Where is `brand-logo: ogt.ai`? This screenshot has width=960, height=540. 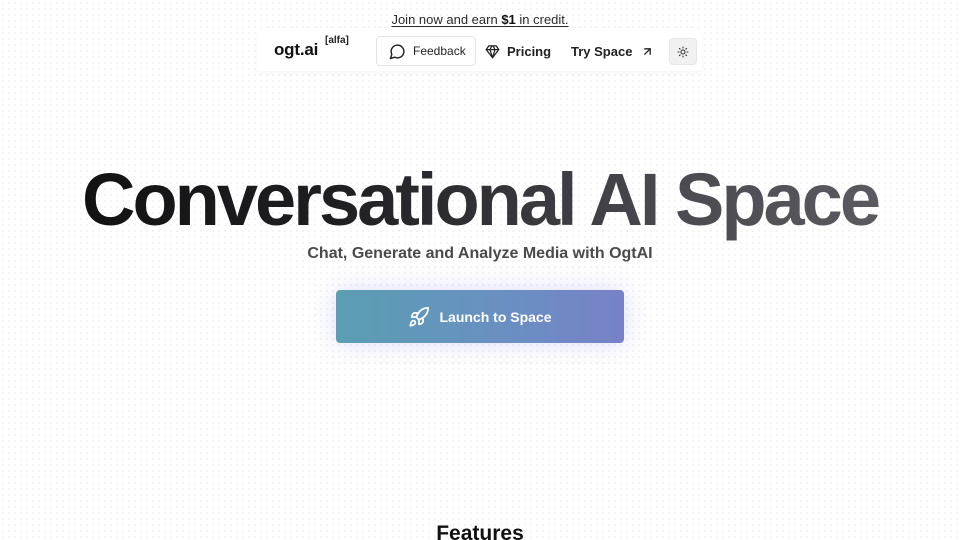 brand-logo: ogt.ai is located at coordinates (296, 50).